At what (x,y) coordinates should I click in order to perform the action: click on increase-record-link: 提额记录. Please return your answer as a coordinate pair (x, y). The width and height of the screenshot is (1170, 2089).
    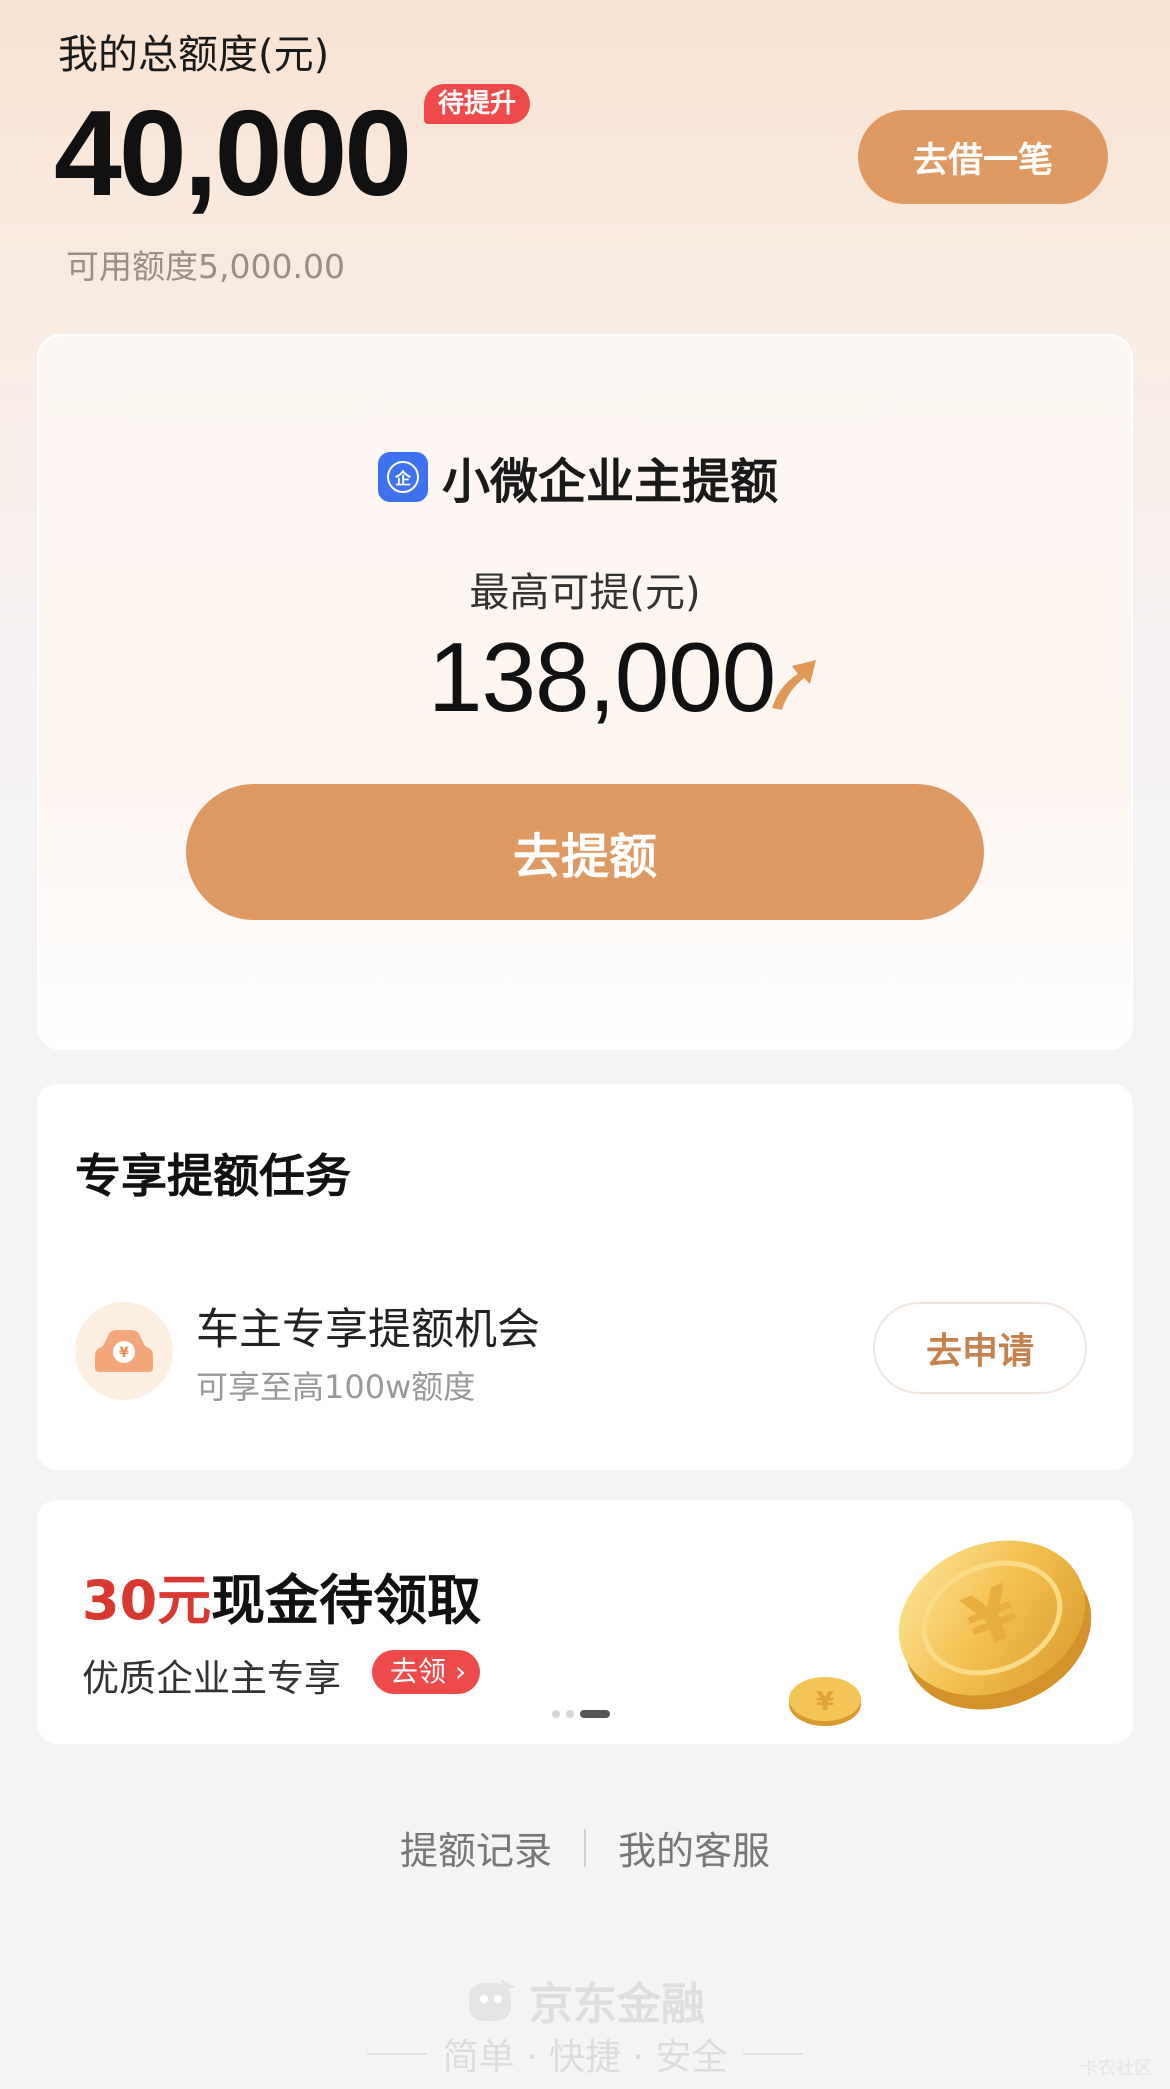
    Looking at the image, I should click on (476, 1847).